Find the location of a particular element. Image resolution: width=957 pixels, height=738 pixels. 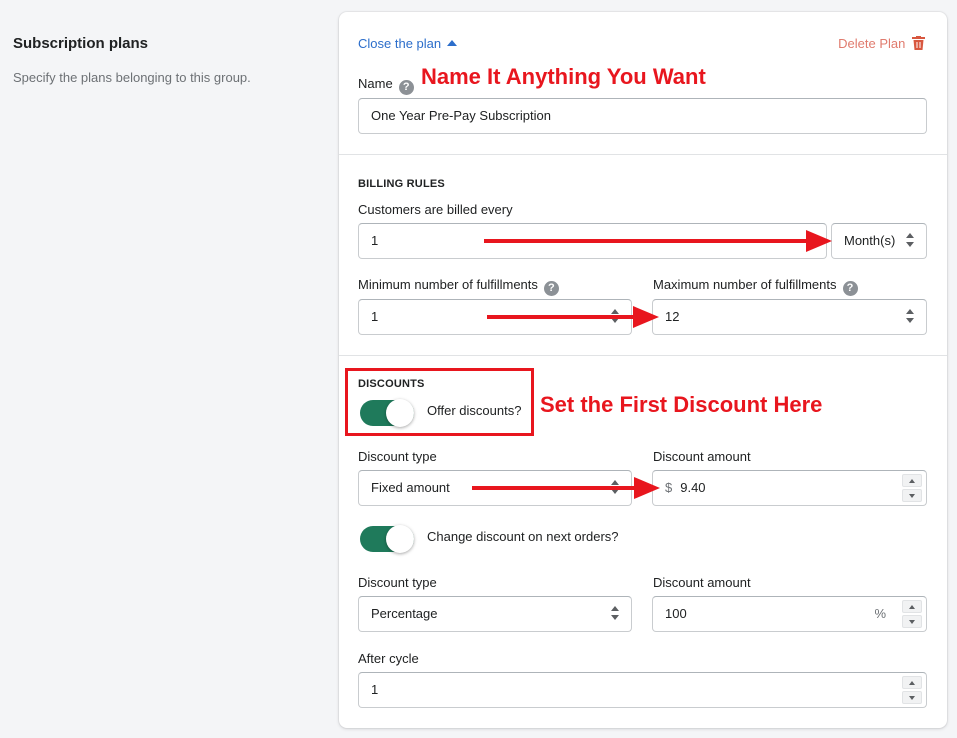

toggle-knob is located at coordinates (400, 539).